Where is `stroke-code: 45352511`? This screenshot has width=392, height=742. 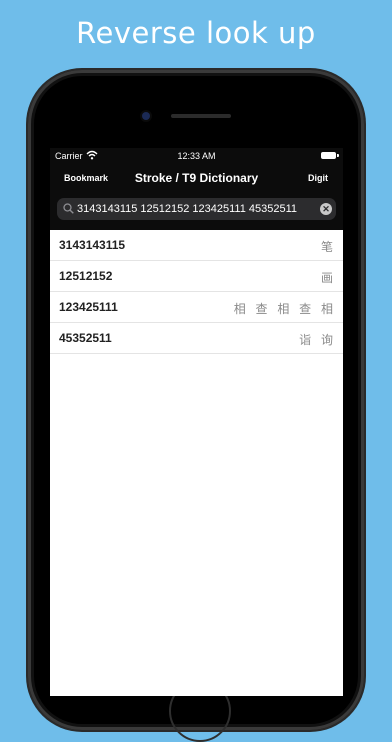 stroke-code: 45352511 is located at coordinates (85, 338).